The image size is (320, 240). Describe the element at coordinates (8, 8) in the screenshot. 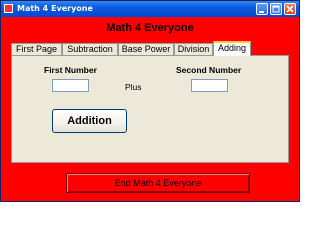

I see `app-icon` at that location.